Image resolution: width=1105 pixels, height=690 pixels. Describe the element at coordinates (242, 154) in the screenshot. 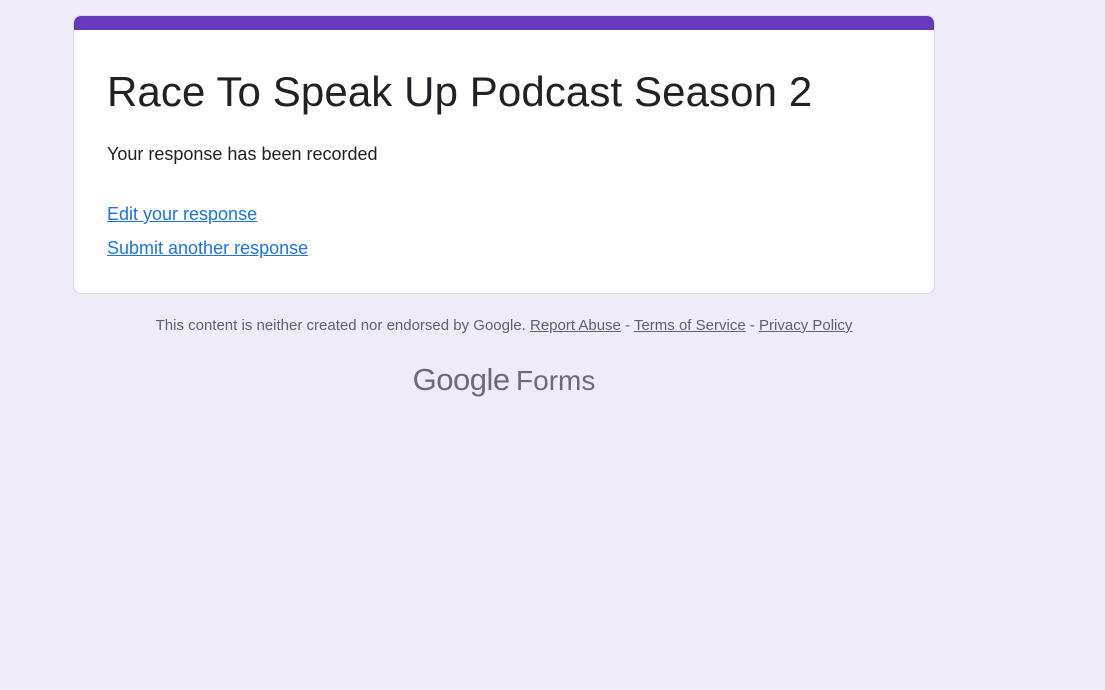

I see `confirmation-message: Your response has been recorded` at that location.